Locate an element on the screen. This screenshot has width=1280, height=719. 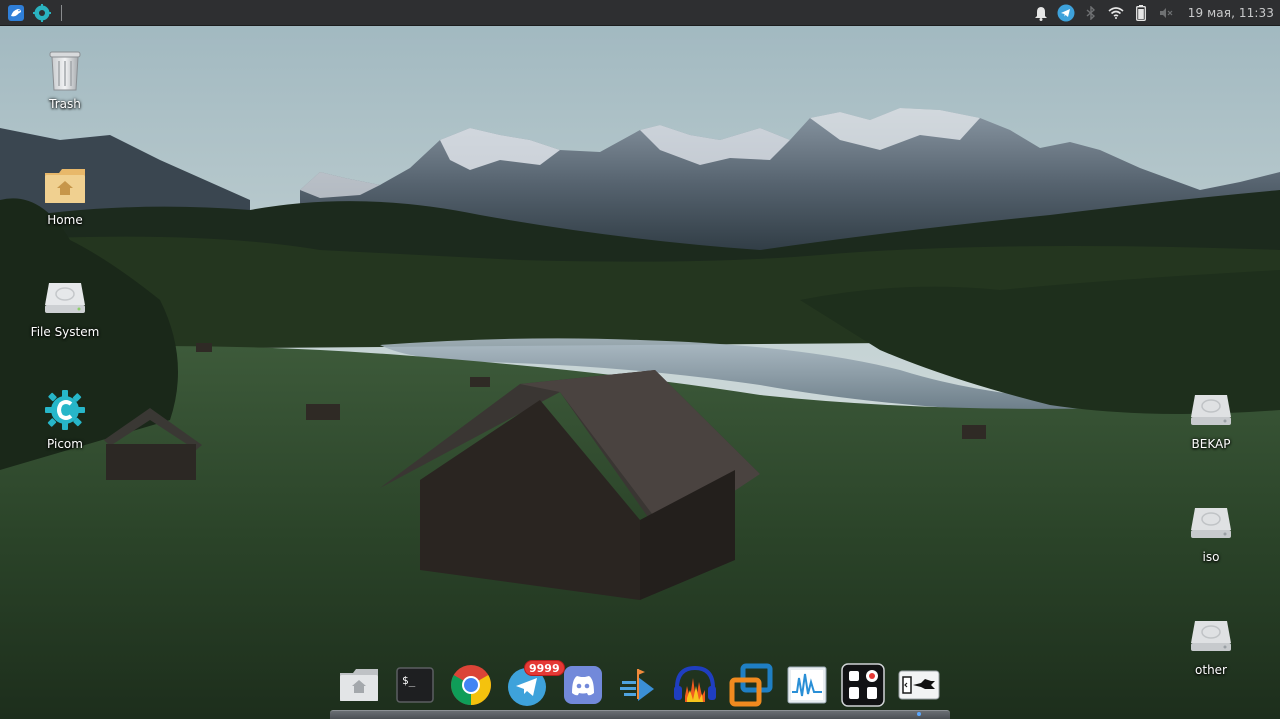
desktop-icon-other: other is located at coordinates (1211, 644).